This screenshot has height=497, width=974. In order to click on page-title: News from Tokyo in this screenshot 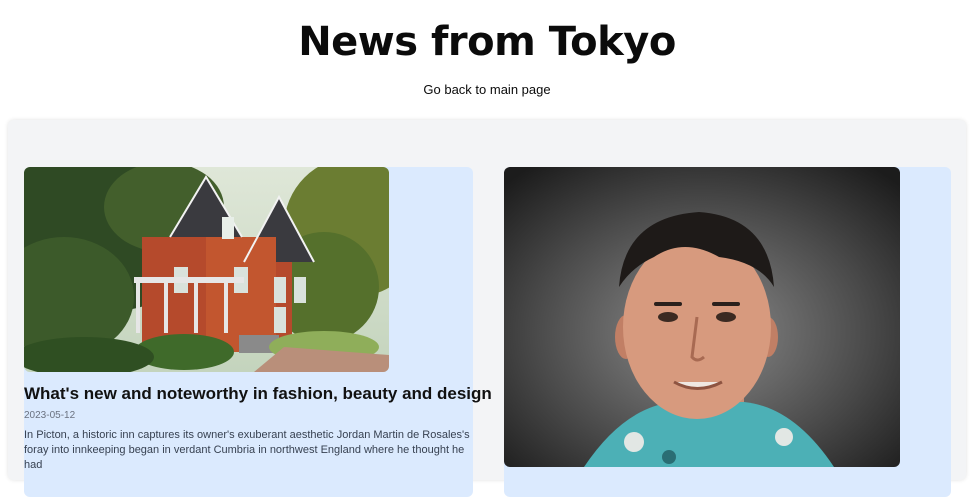, I will do `click(487, 42)`.